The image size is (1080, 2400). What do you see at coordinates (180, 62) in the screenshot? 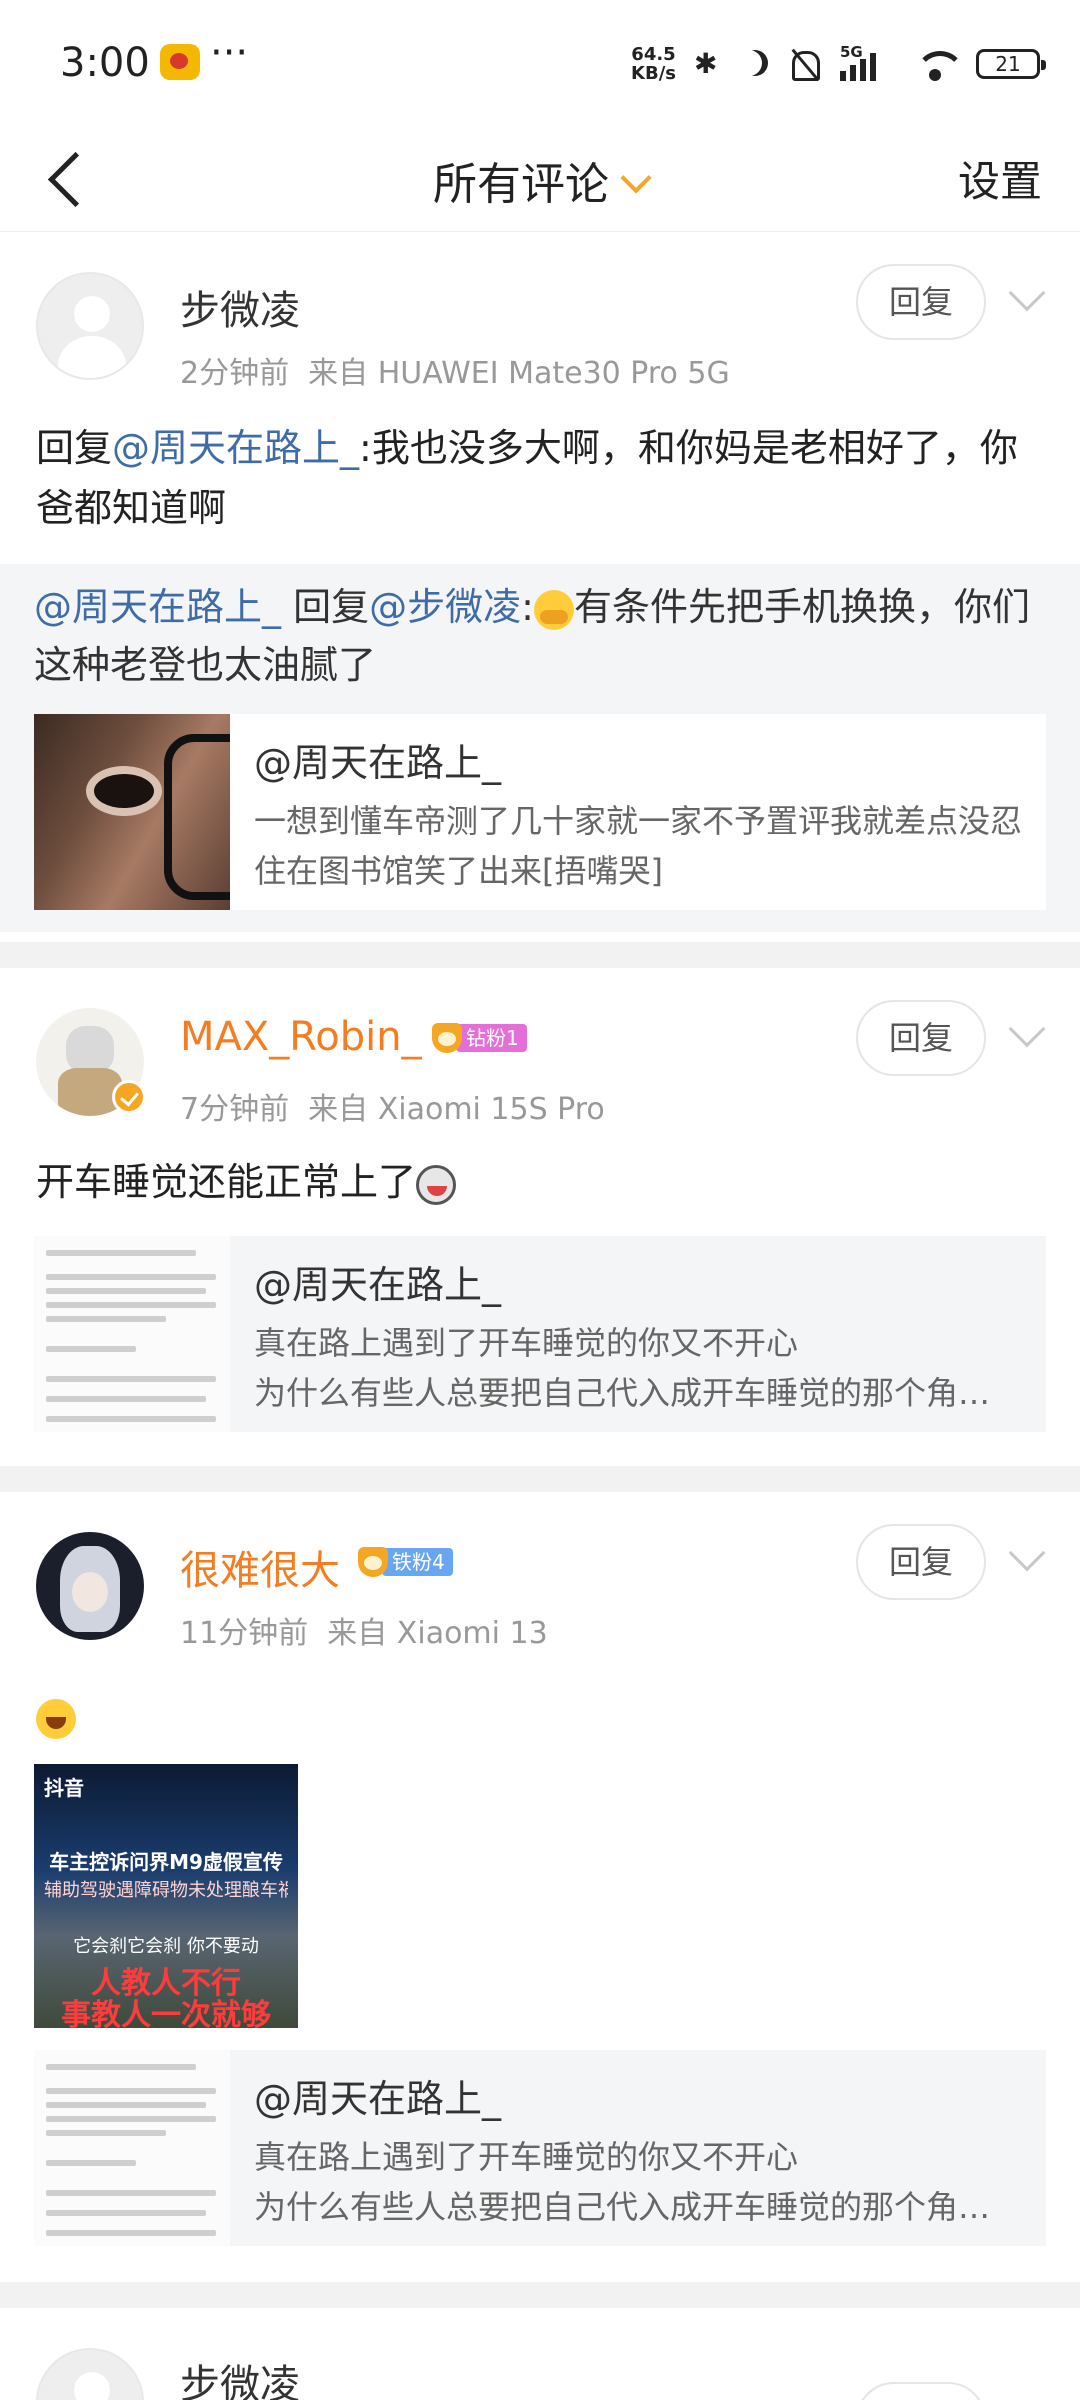
I see `weibo-app-icon` at bounding box center [180, 62].